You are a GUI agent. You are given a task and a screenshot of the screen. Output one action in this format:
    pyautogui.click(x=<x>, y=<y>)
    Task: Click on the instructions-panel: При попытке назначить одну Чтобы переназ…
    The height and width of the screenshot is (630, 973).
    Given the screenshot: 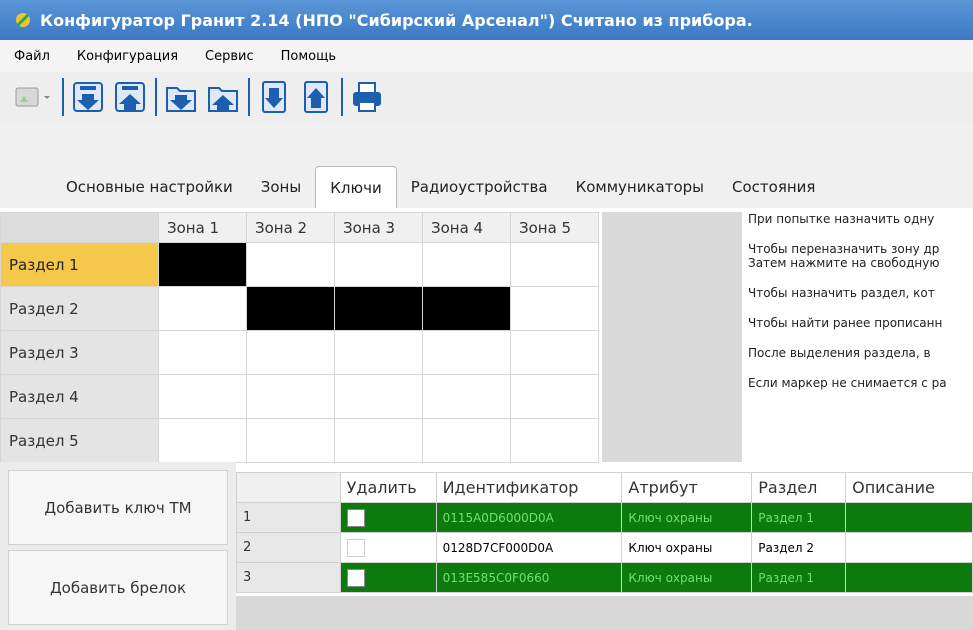 What is the action you would take?
    pyautogui.click(x=860, y=309)
    